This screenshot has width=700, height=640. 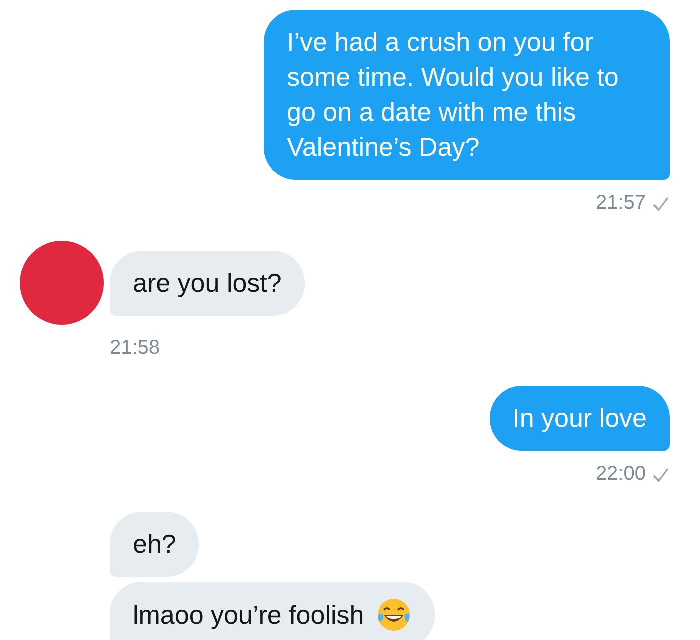 What do you see at coordinates (207, 283) in the screenshot?
I see `message-text: are you lost?` at bounding box center [207, 283].